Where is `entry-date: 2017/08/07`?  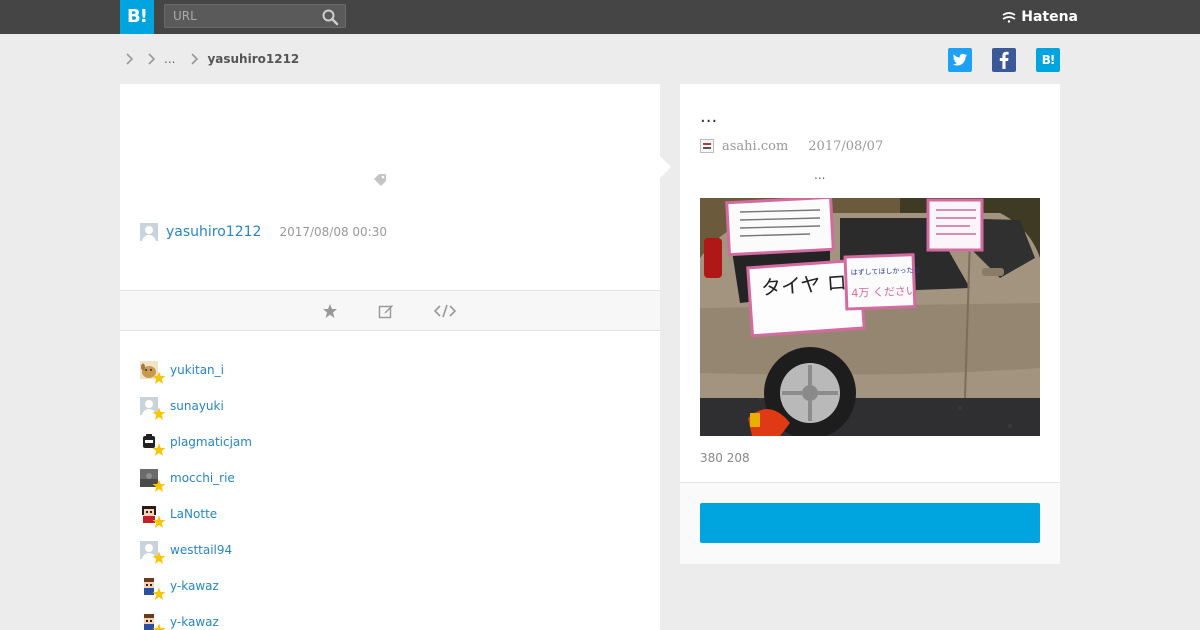
entry-date: 2017/08/07 is located at coordinates (846, 146).